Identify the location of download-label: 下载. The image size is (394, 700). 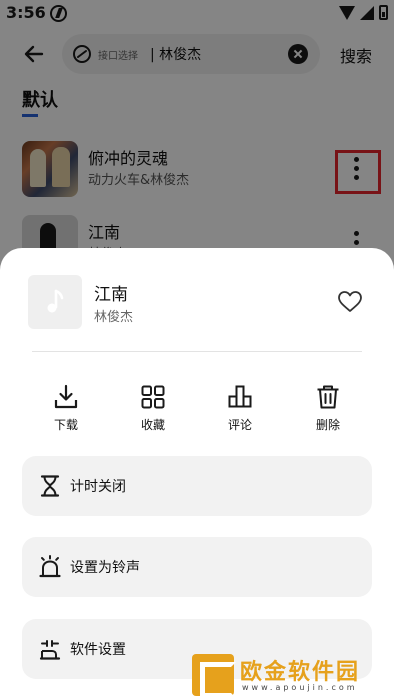
(65, 425).